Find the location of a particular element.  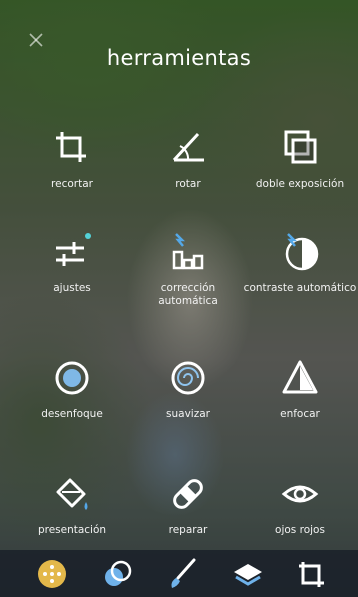

tools-icon is located at coordinates (52, 574).